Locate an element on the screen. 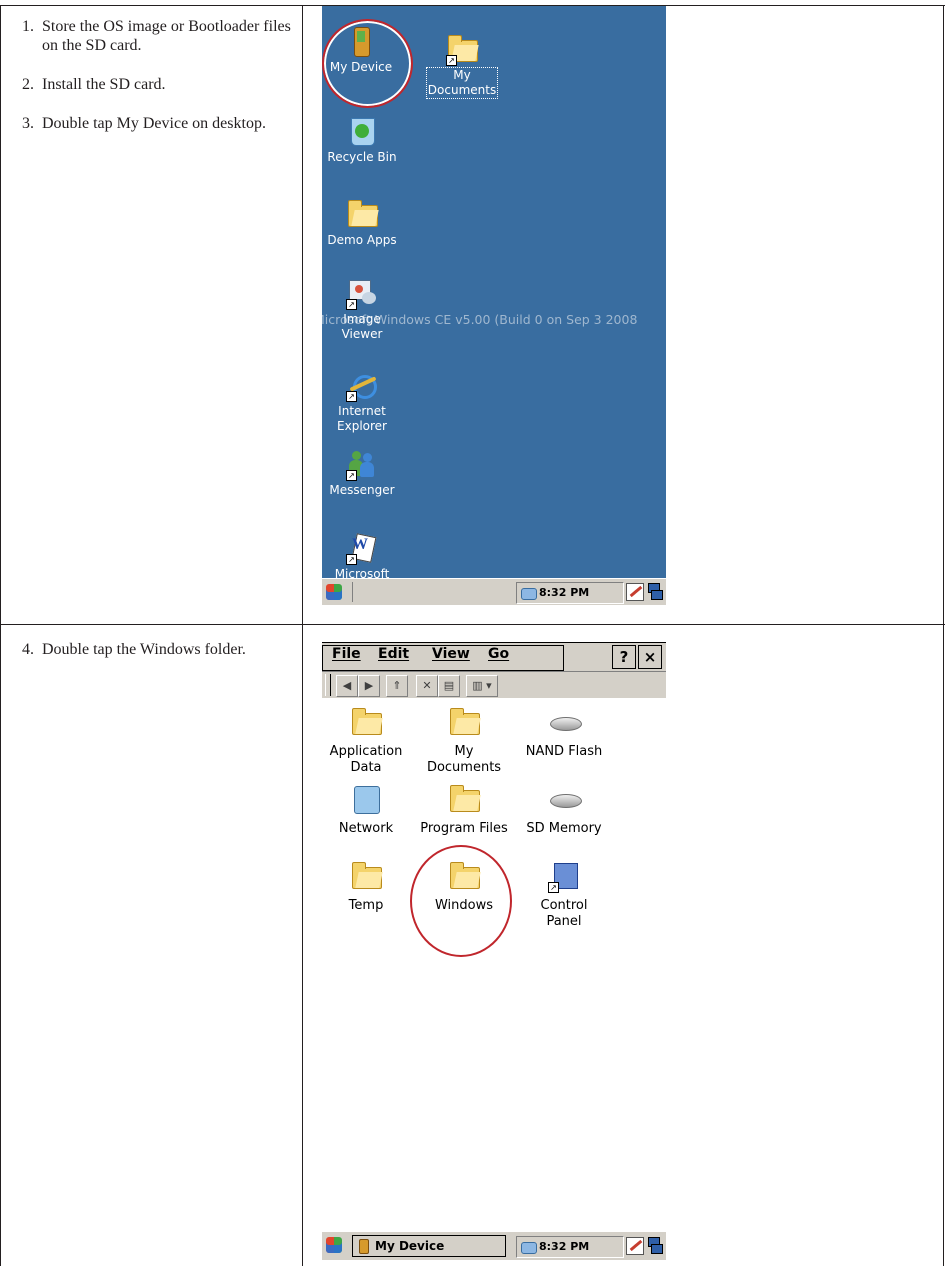 The width and height of the screenshot is (945, 1266). menu-bar: File Edit View Go ? × is located at coordinates (494, 657).